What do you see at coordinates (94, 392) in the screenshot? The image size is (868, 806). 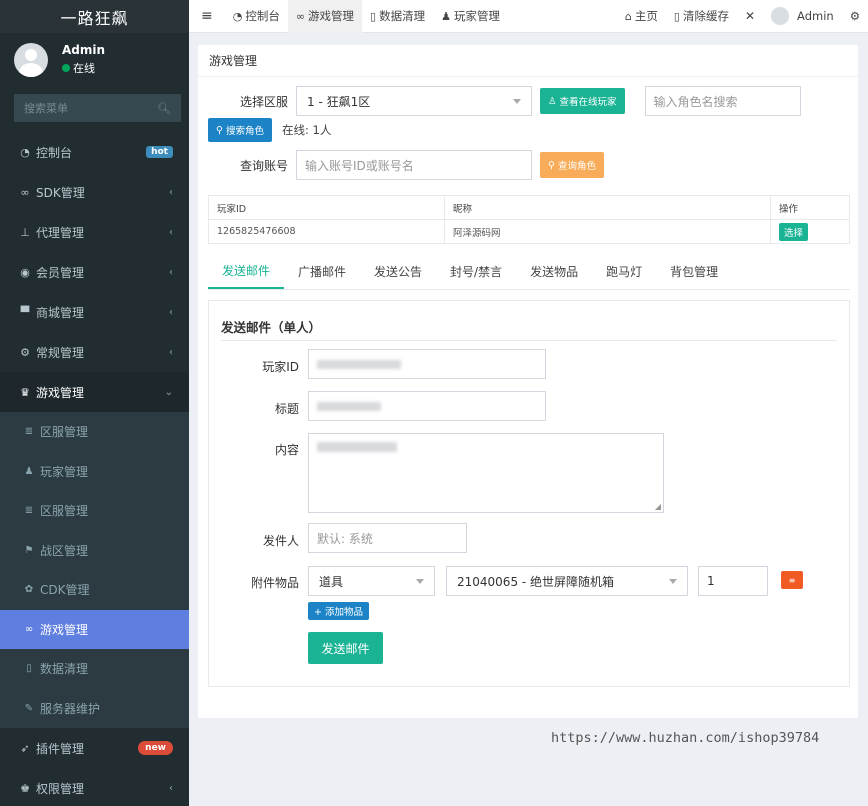 I see `sidebar-item-game: ♛ 游戏管理 ⌄` at bounding box center [94, 392].